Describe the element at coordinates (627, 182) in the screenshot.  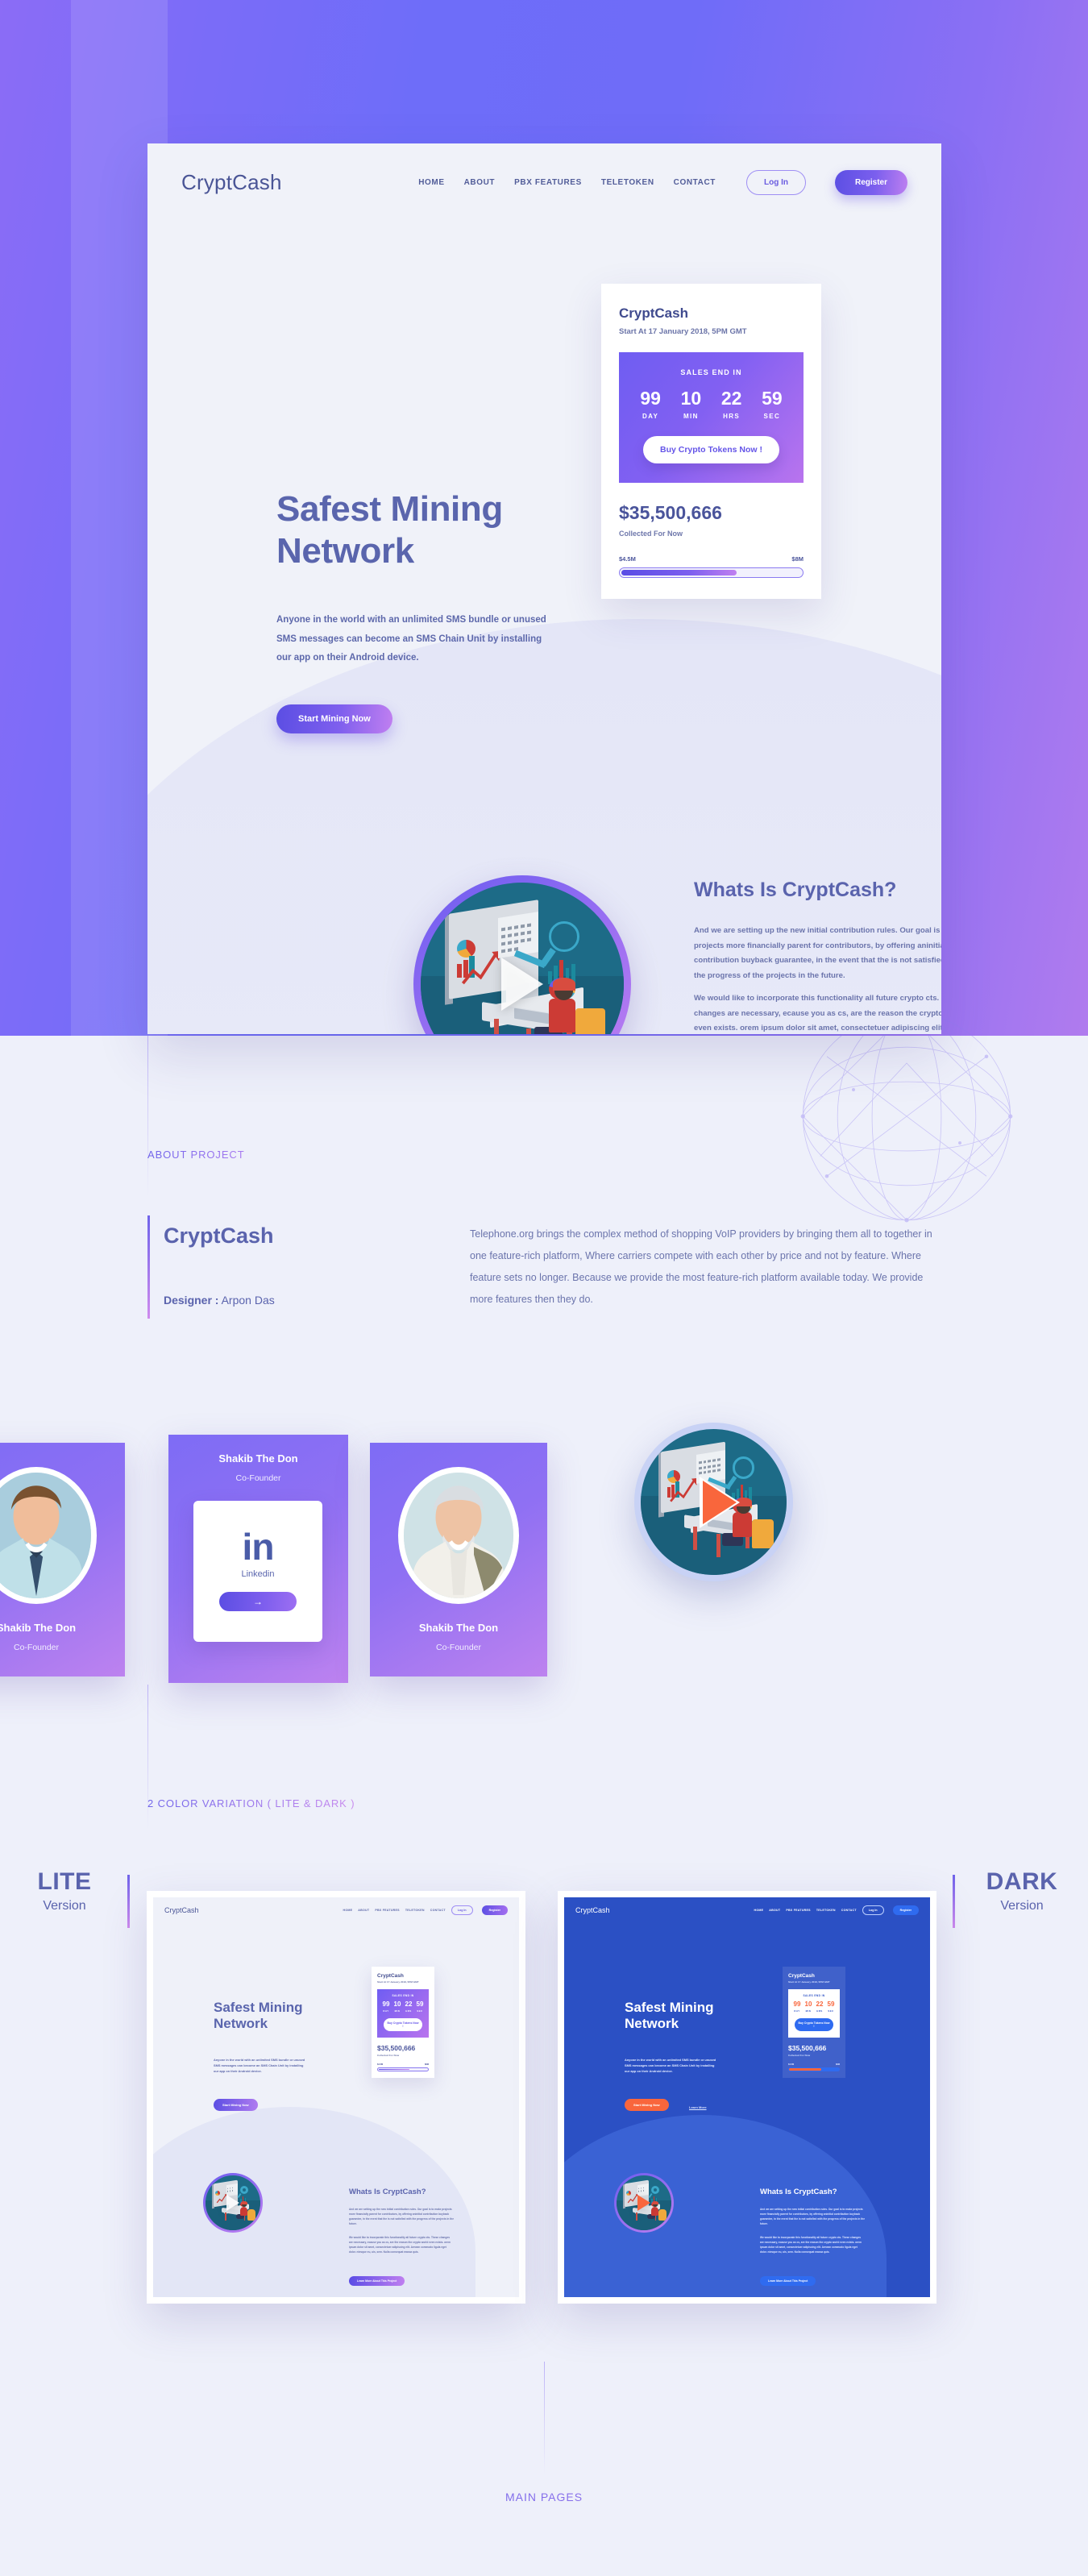
I see `nav-item-teletoken: TELETOKEN` at that location.